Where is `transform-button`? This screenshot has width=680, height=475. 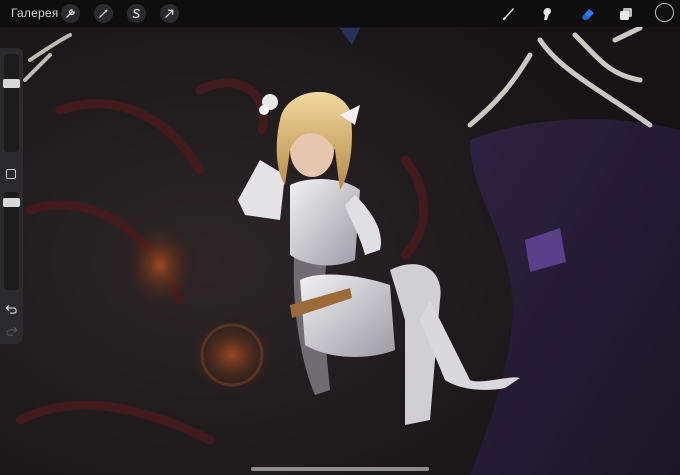 transform-button is located at coordinates (169, 13).